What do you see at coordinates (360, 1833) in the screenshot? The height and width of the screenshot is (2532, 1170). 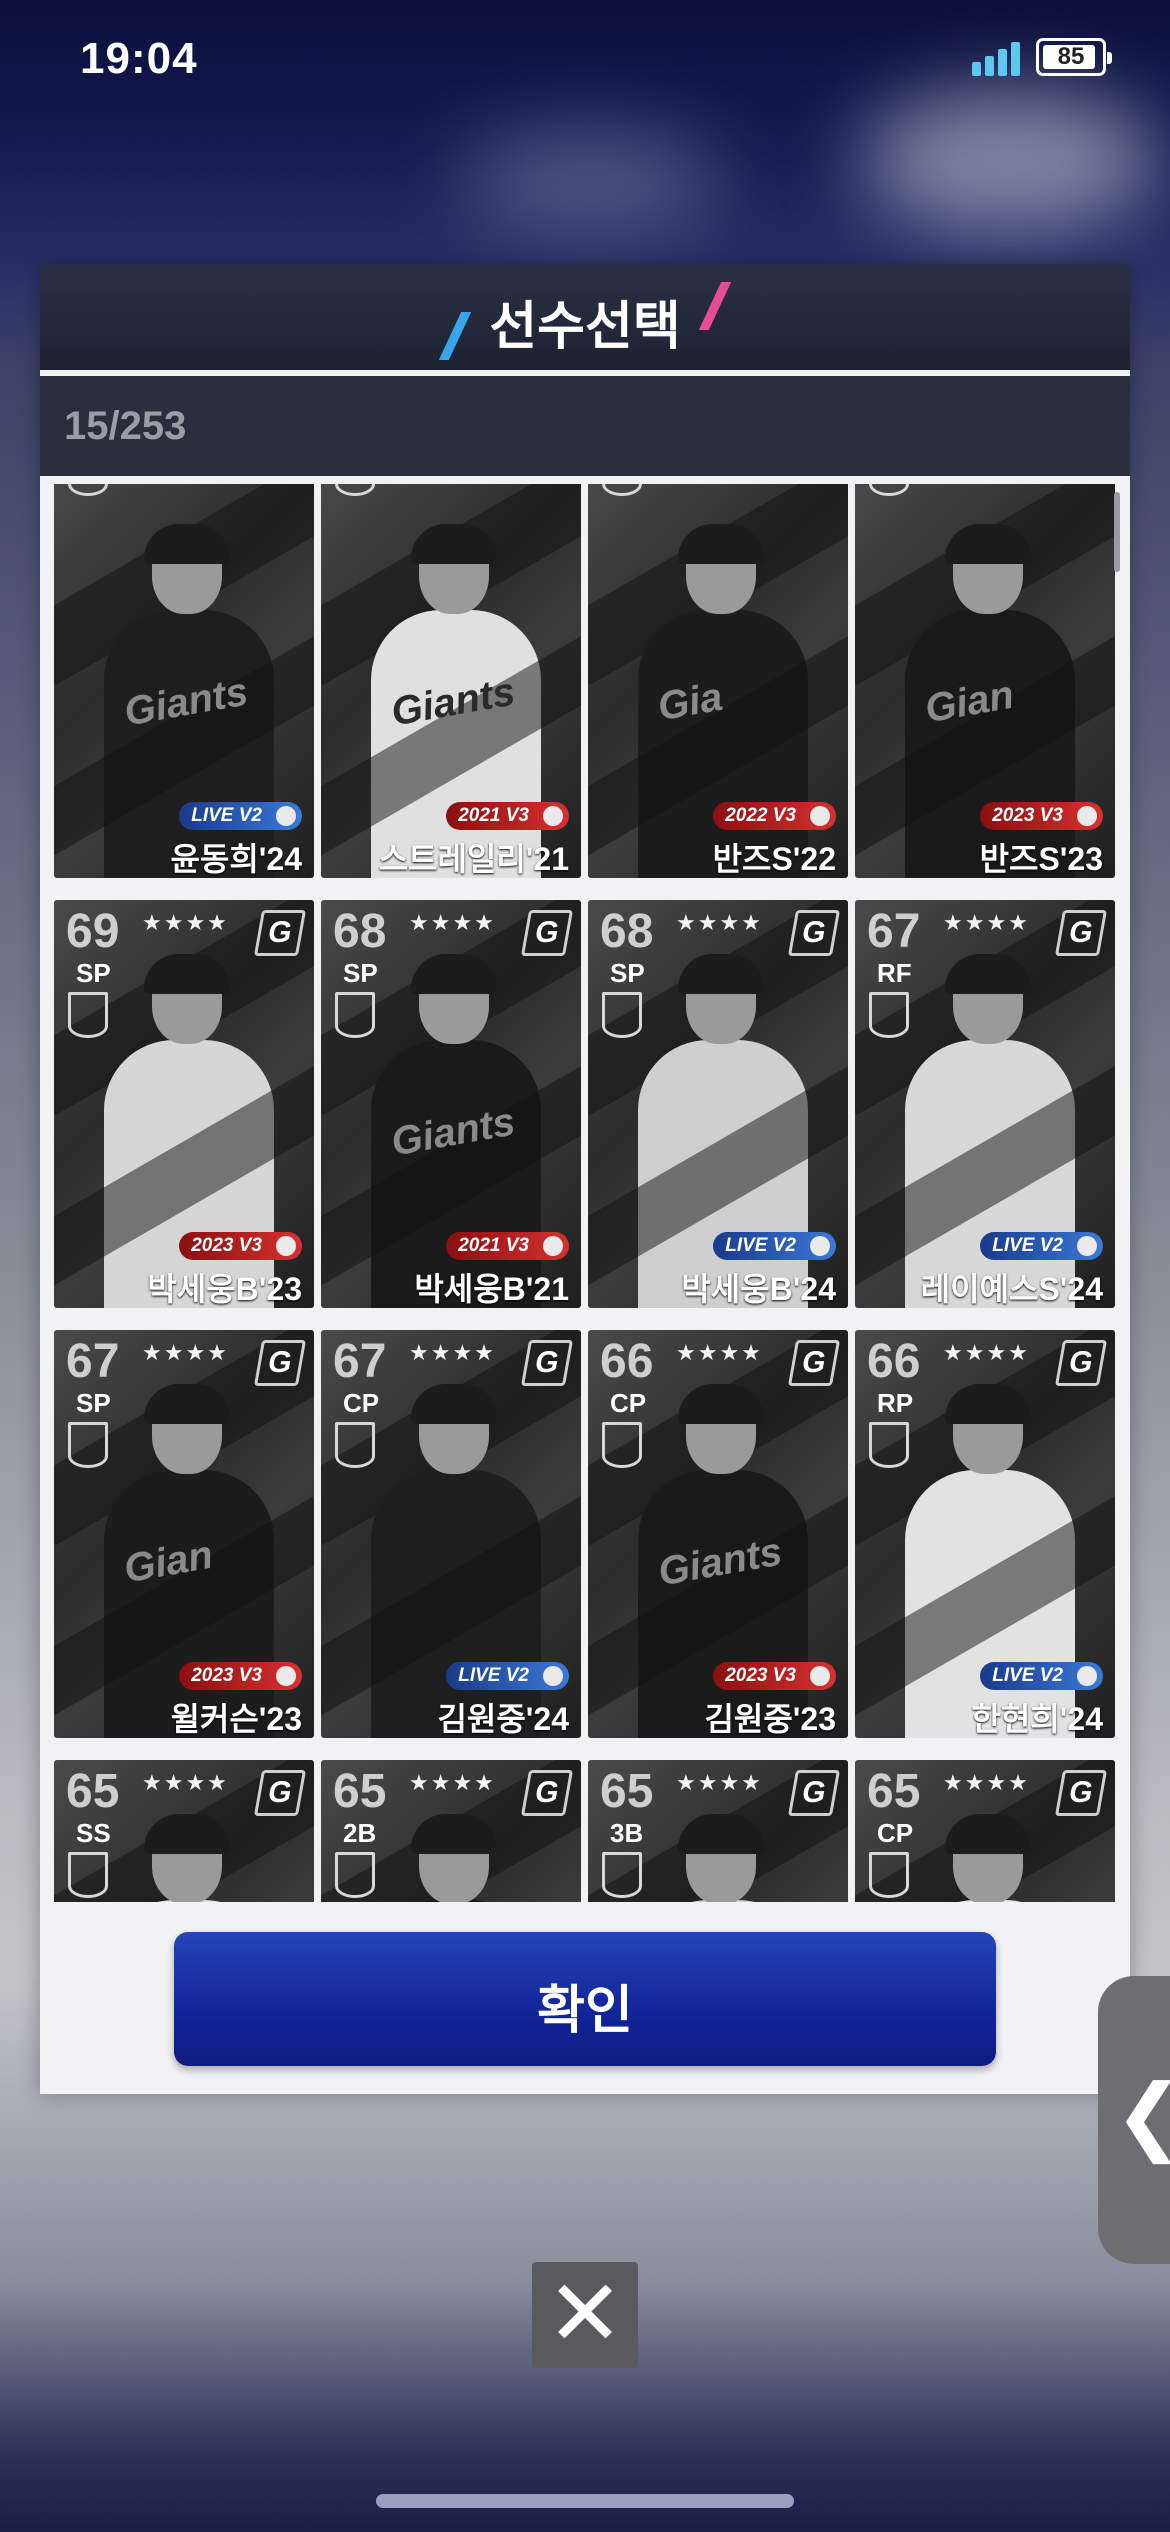 I see `player-position: 2B` at bounding box center [360, 1833].